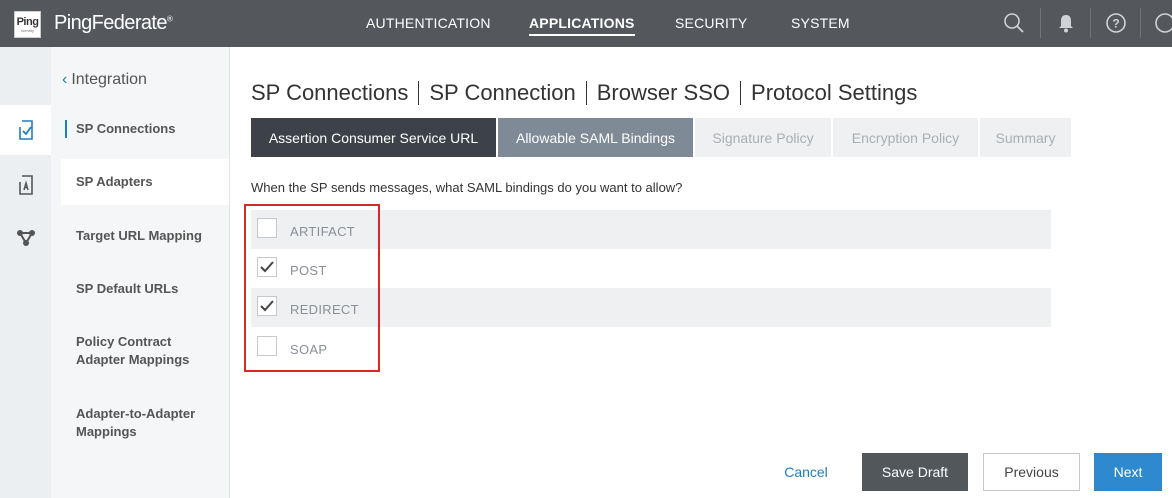  Describe the element at coordinates (136, 351) in the screenshot. I see `subnav-item-policy-contract-adapter-mappings: Policy Contract Adapter Mappings` at that location.